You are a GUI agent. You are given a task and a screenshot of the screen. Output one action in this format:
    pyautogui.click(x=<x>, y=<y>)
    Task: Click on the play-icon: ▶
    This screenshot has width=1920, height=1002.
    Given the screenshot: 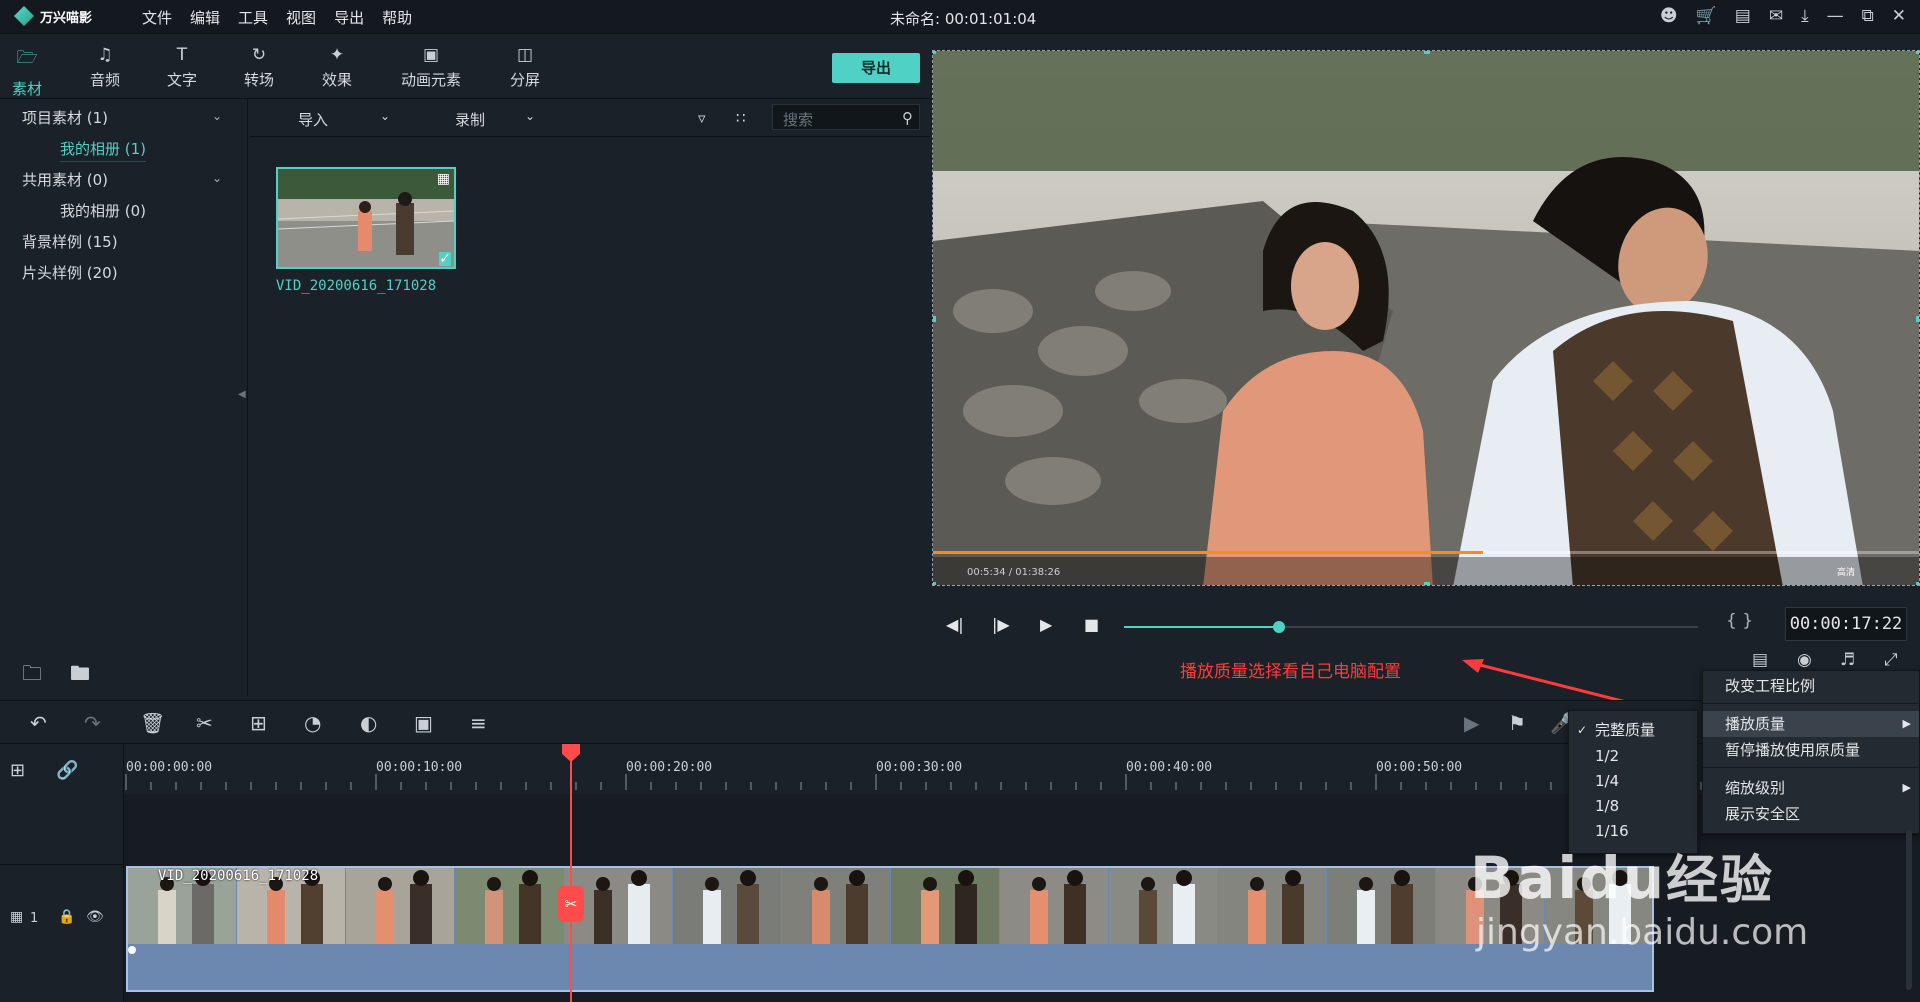 What is the action you would take?
    pyautogui.click(x=1046, y=624)
    